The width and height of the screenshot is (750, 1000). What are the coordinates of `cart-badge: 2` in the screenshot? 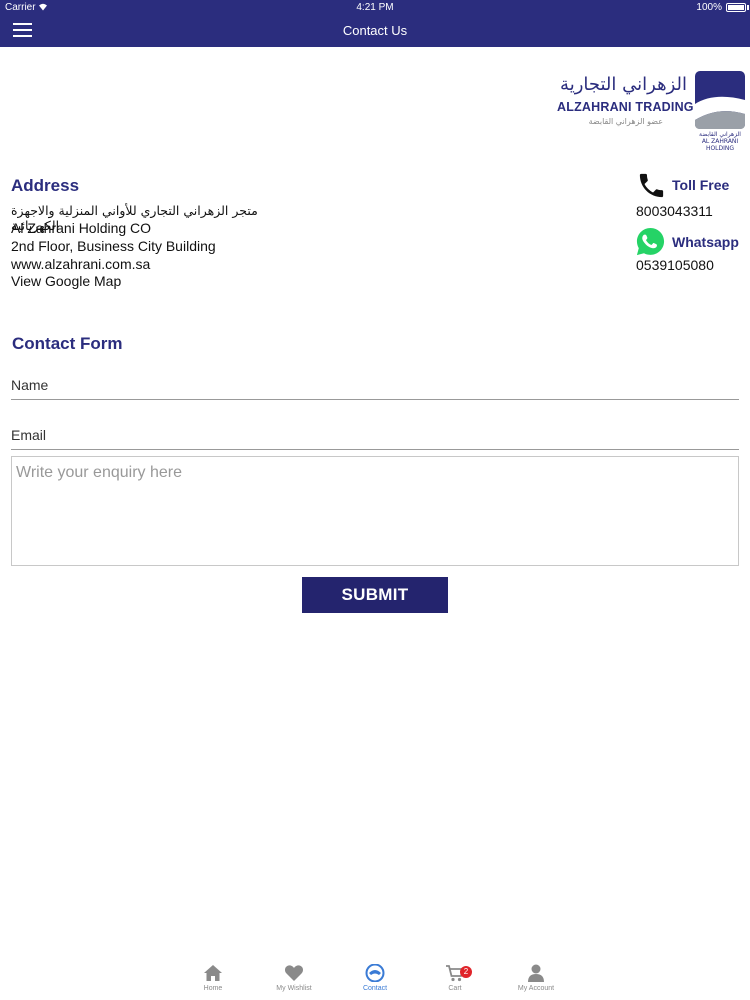 It's located at (466, 972).